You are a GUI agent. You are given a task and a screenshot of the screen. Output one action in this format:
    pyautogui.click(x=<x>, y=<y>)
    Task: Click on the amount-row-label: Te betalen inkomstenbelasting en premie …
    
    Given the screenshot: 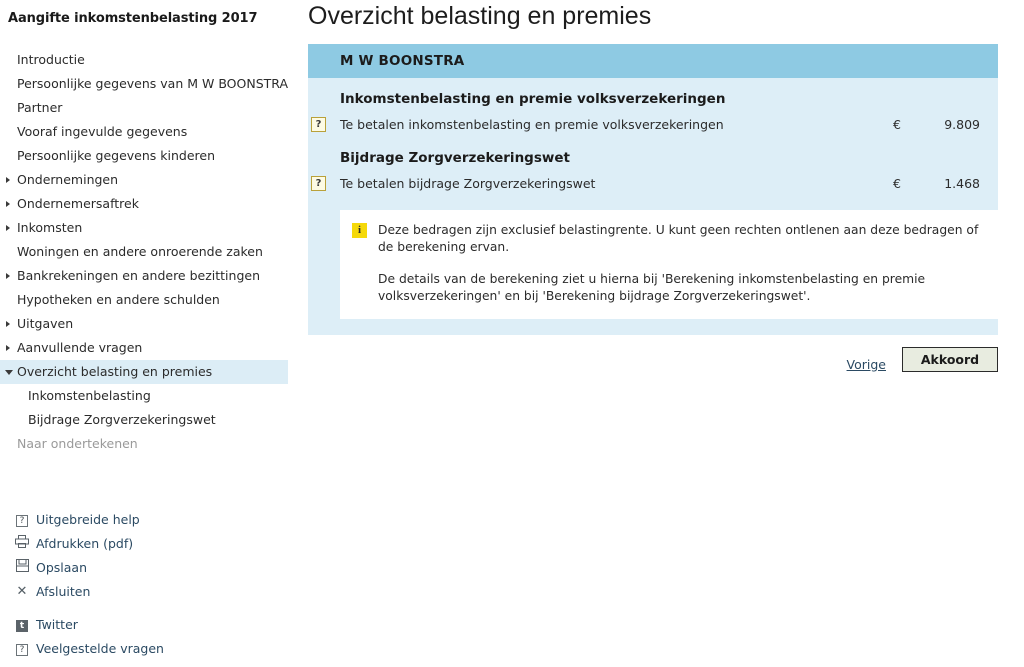 What is the action you would take?
    pyautogui.click(x=532, y=124)
    